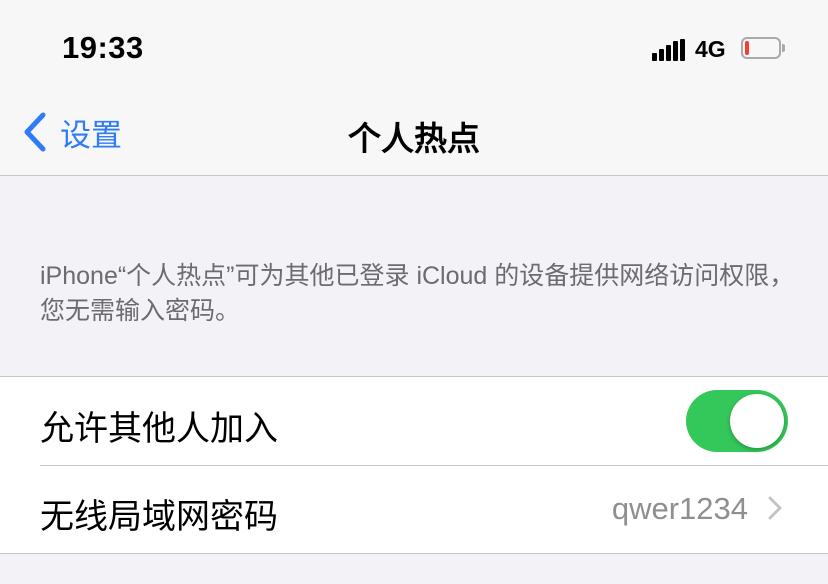 The height and width of the screenshot is (584, 828). What do you see at coordinates (763, 49) in the screenshot?
I see `battery-icon` at bounding box center [763, 49].